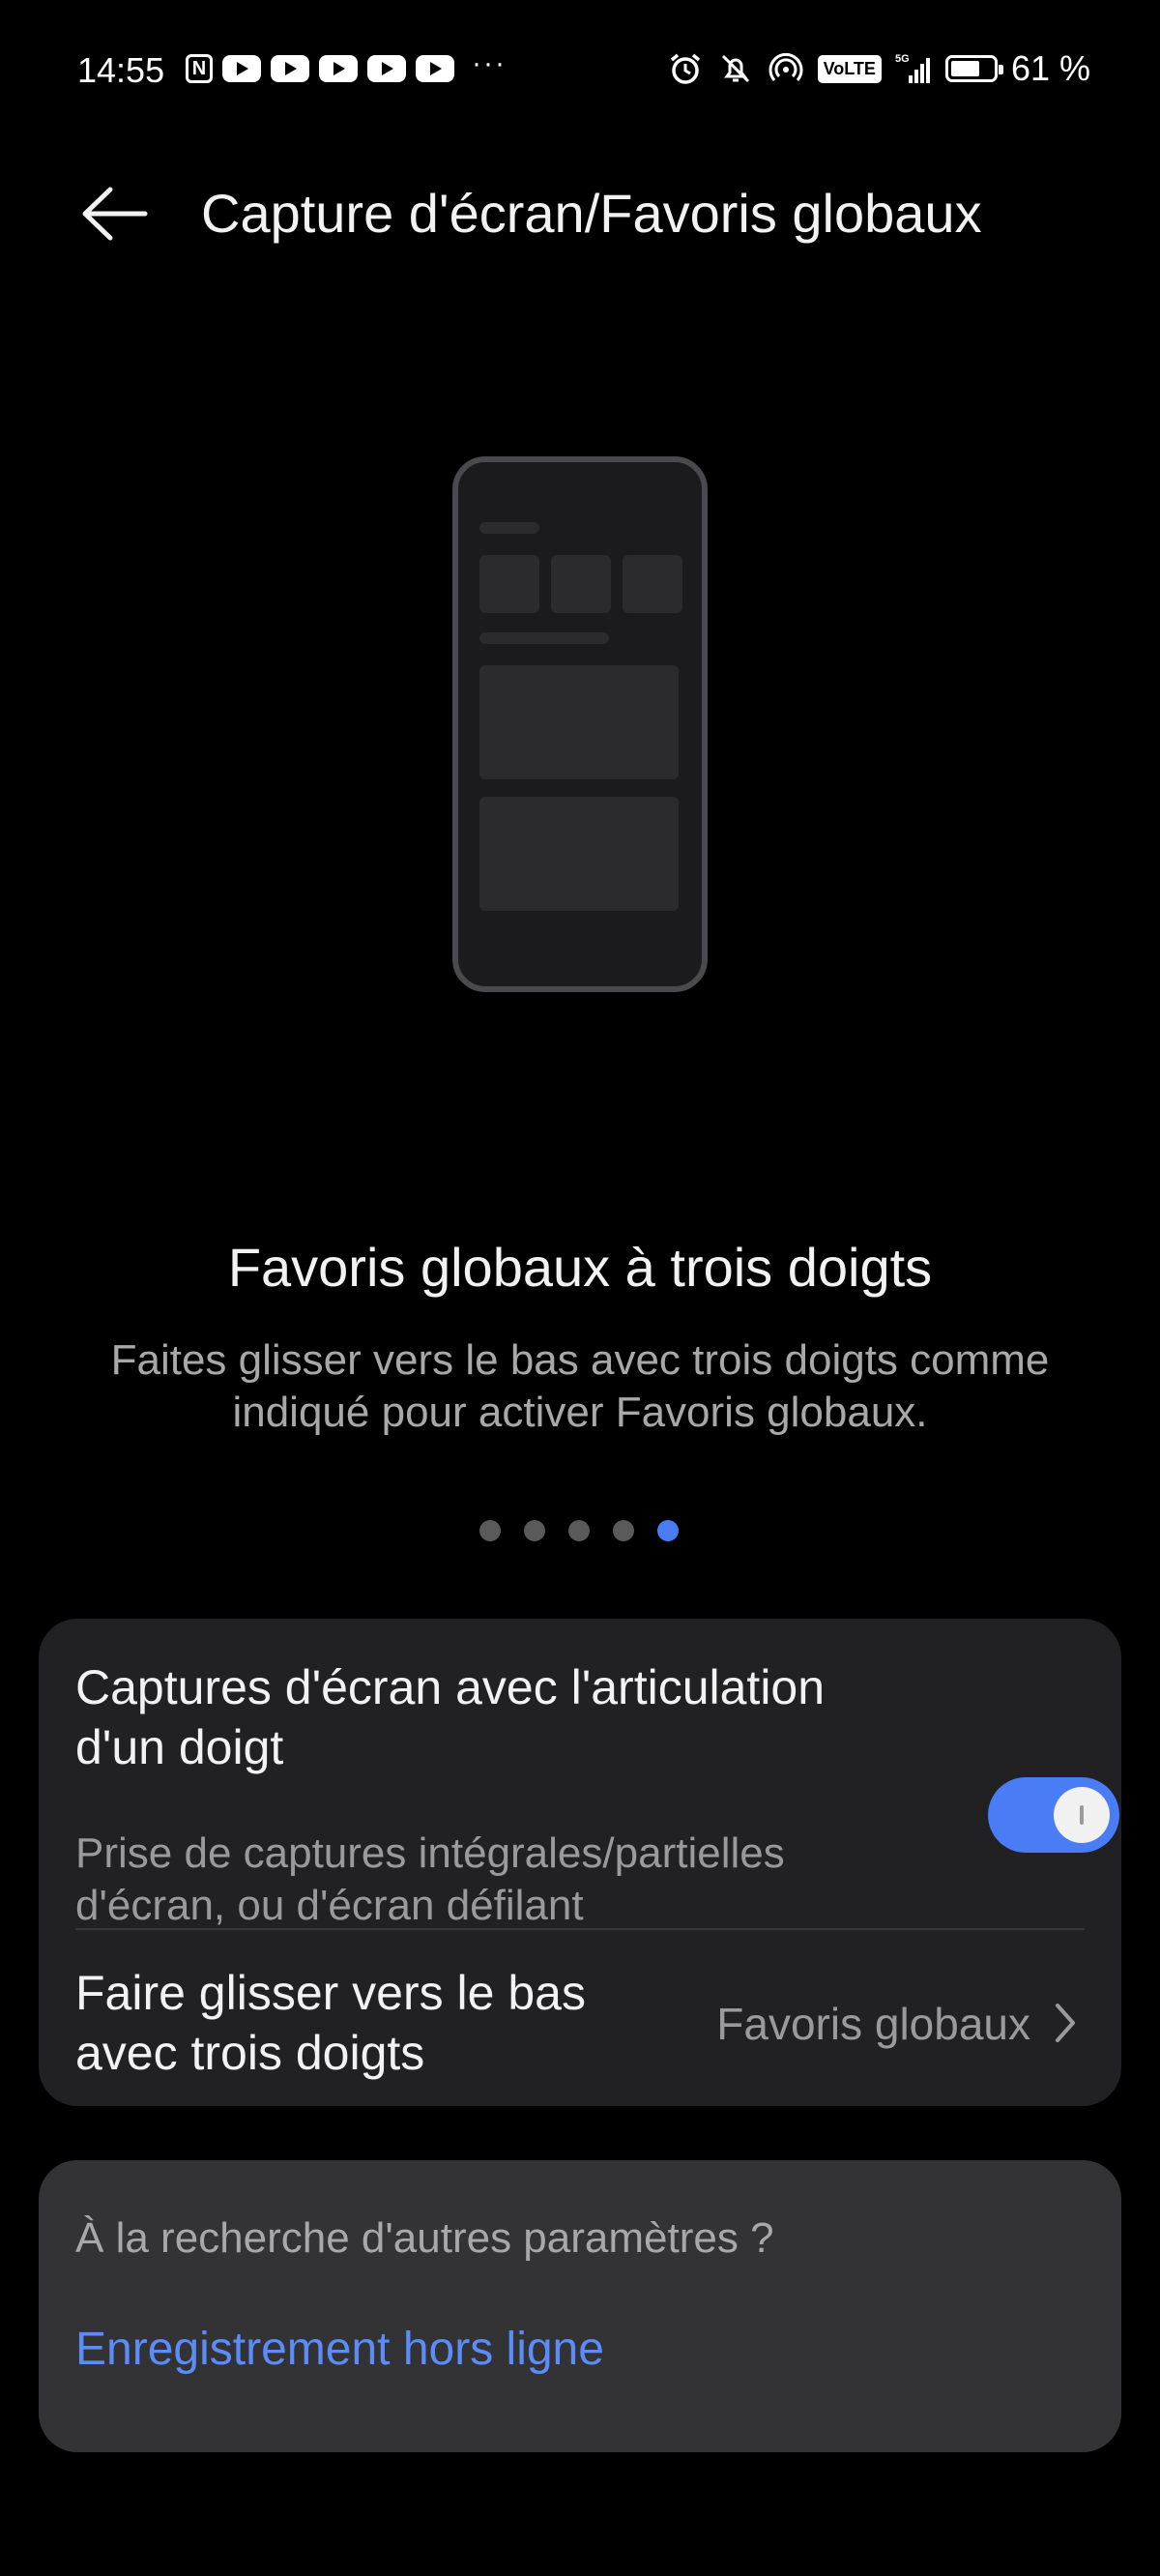 The image size is (1160, 2576). I want to click on status-bar: 14:55 N ··· VoLTE 5G 61 %, so click(580, 72).